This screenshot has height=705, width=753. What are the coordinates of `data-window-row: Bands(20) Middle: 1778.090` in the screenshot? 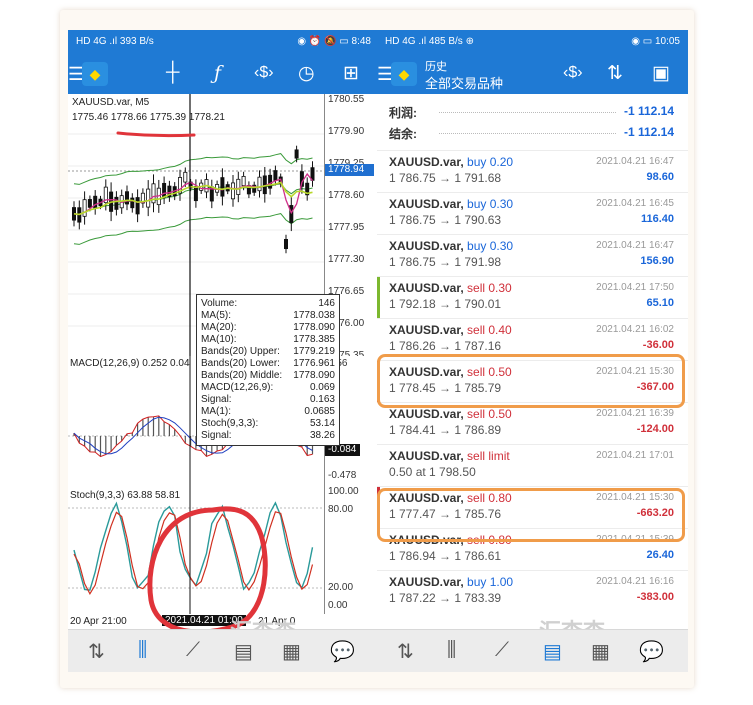 It's located at (268, 375).